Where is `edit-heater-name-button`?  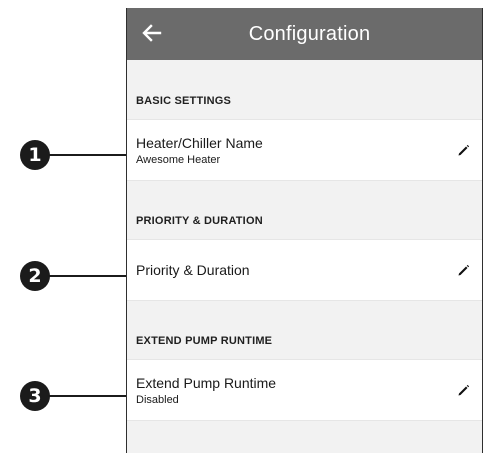
edit-heater-name-button is located at coordinates (463, 150).